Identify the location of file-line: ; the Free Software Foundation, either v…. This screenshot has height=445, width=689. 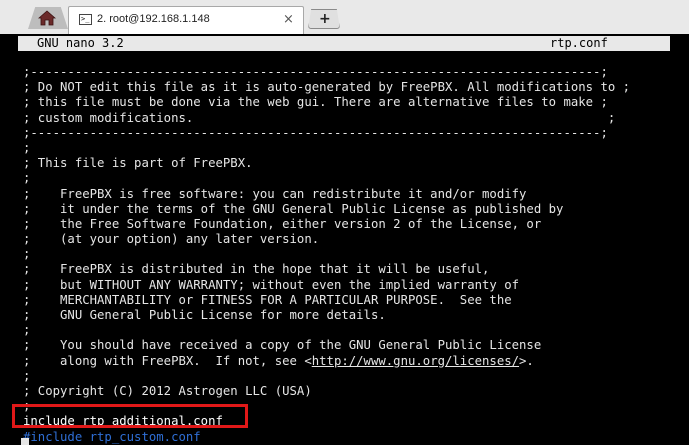
(282, 223).